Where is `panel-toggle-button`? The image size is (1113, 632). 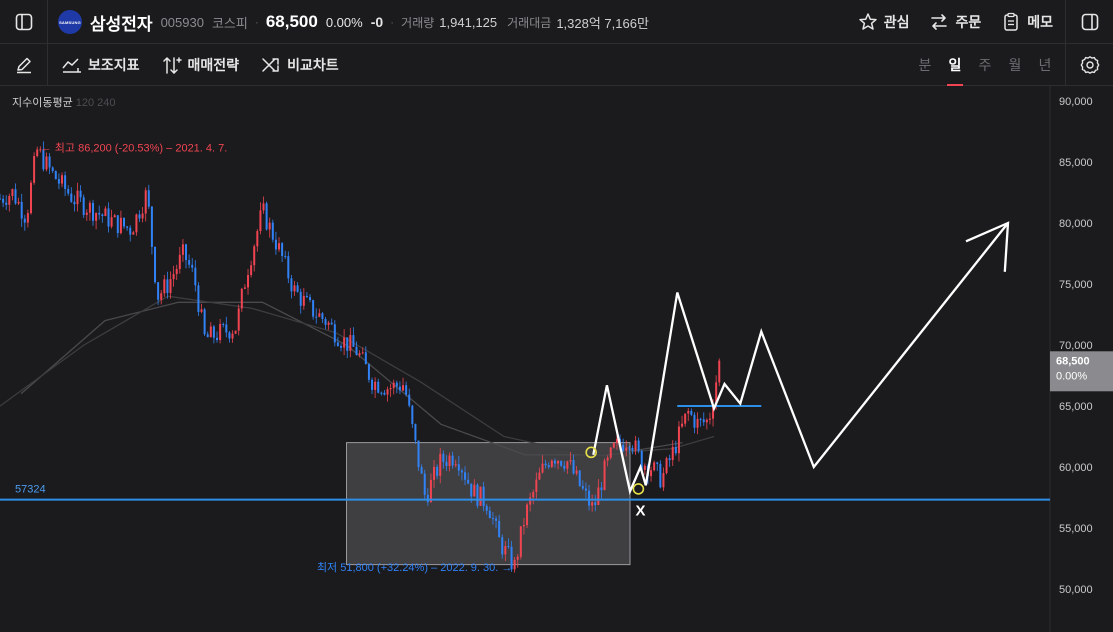 panel-toggle-button is located at coordinates (1089, 21).